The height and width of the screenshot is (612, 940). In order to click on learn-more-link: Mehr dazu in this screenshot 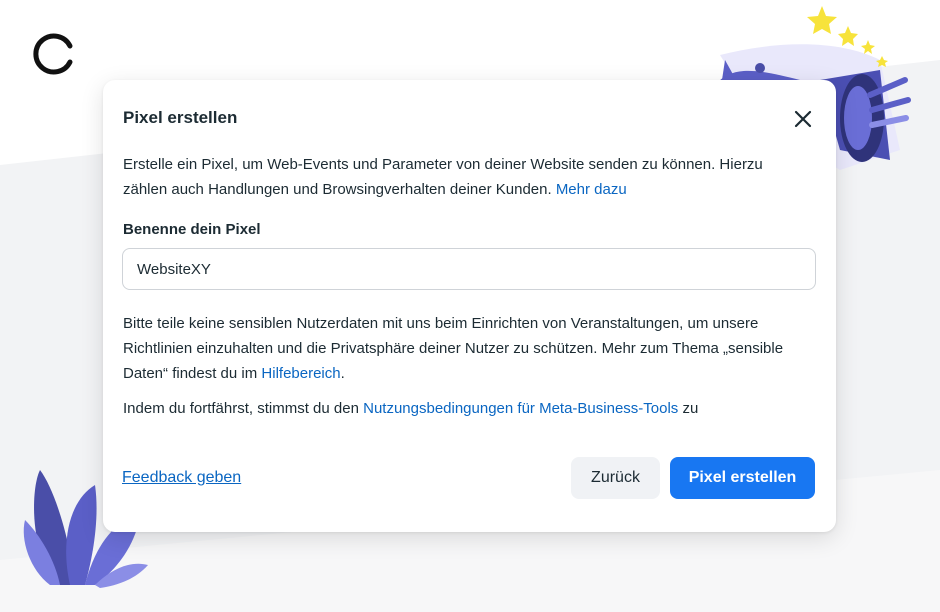, I will do `click(591, 189)`.